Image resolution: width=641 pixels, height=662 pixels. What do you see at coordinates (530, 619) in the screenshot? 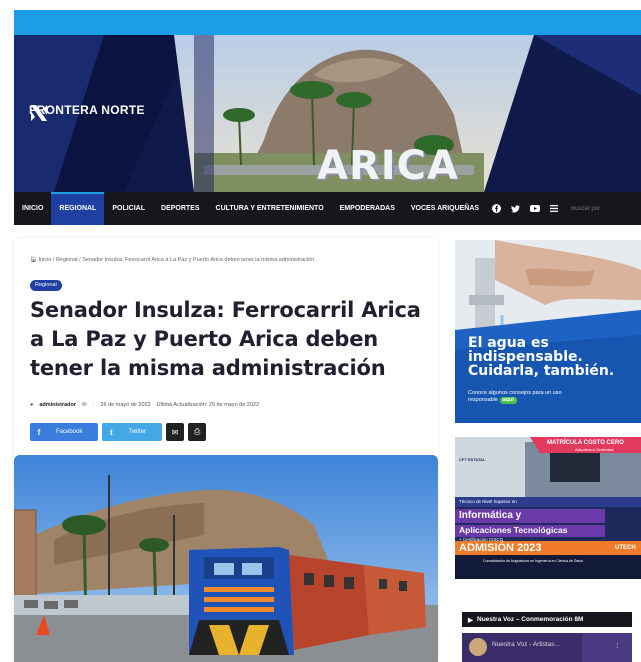
I see `video-widget-title: Nuestra Voz – Conmemoración 8M` at bounding box center [530, 619].